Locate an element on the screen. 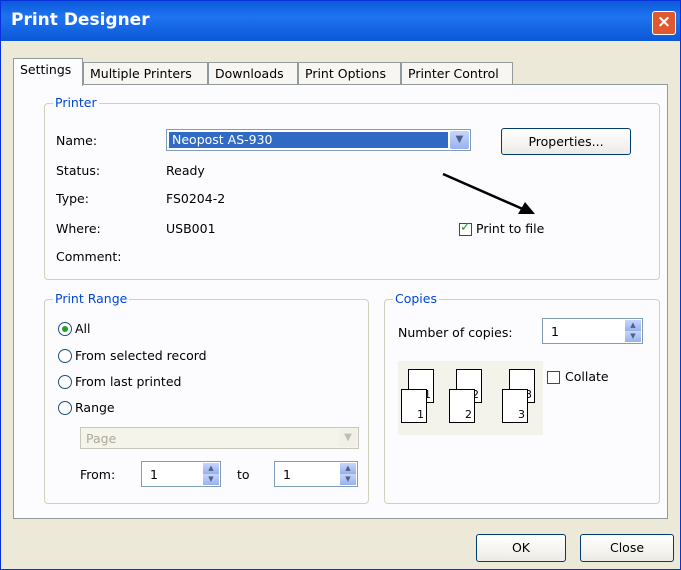 This screenshot has width=681, height=570. radio-range is located at coordinates (65, 408).